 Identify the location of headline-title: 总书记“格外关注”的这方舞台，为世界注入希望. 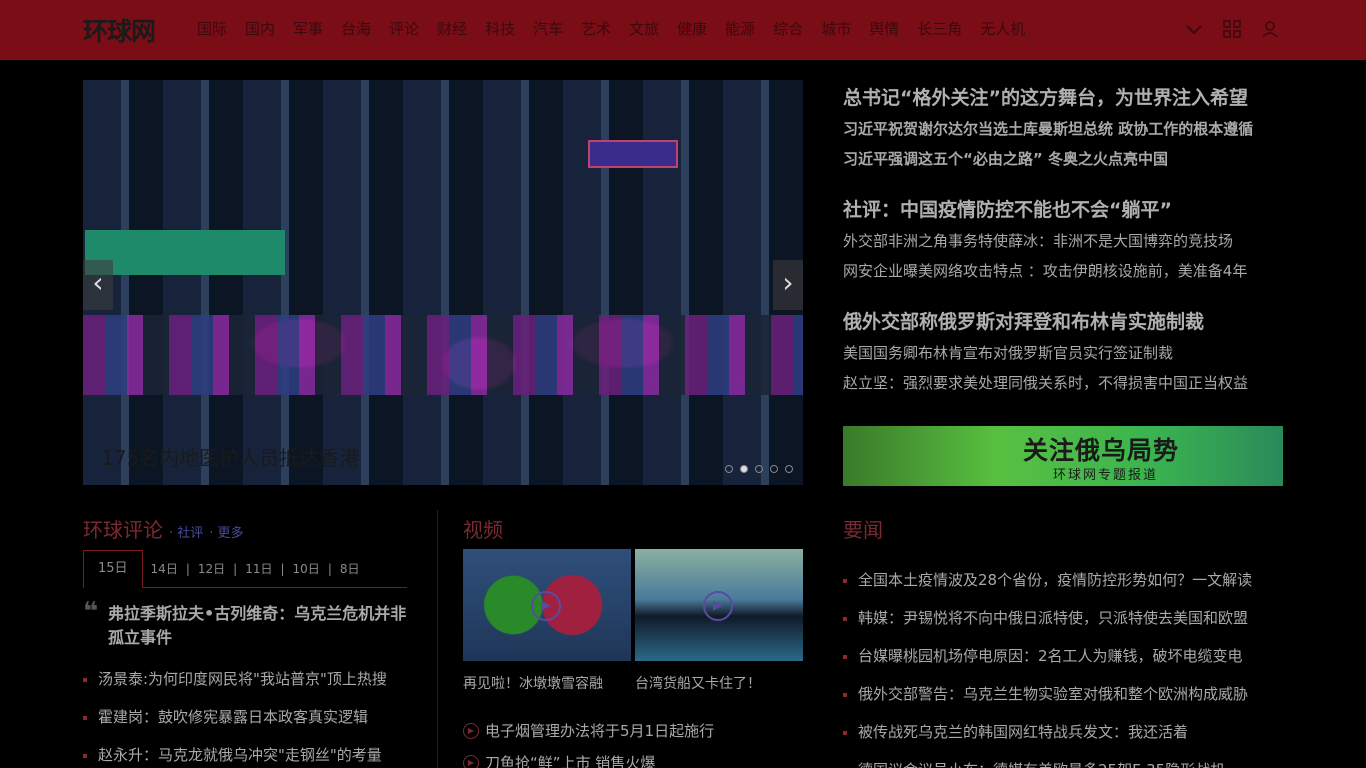
(1063, 98).